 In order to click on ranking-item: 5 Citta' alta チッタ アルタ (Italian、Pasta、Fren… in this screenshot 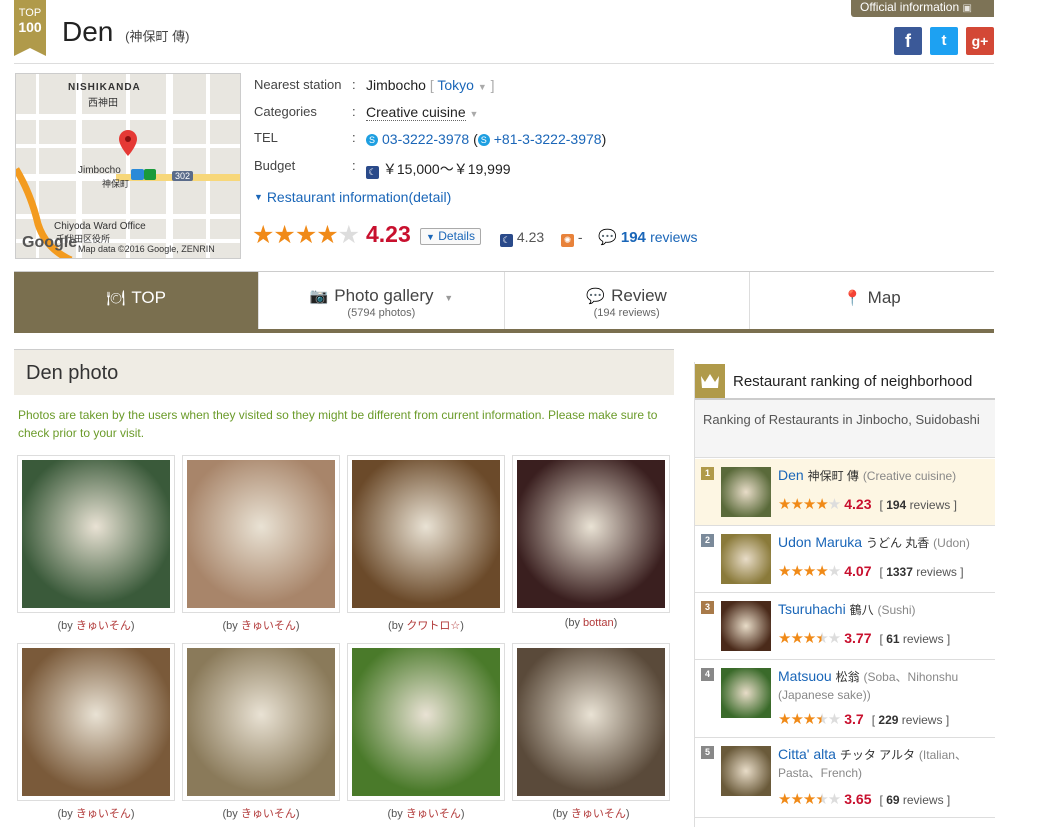, I will do `click(845, 778)`.